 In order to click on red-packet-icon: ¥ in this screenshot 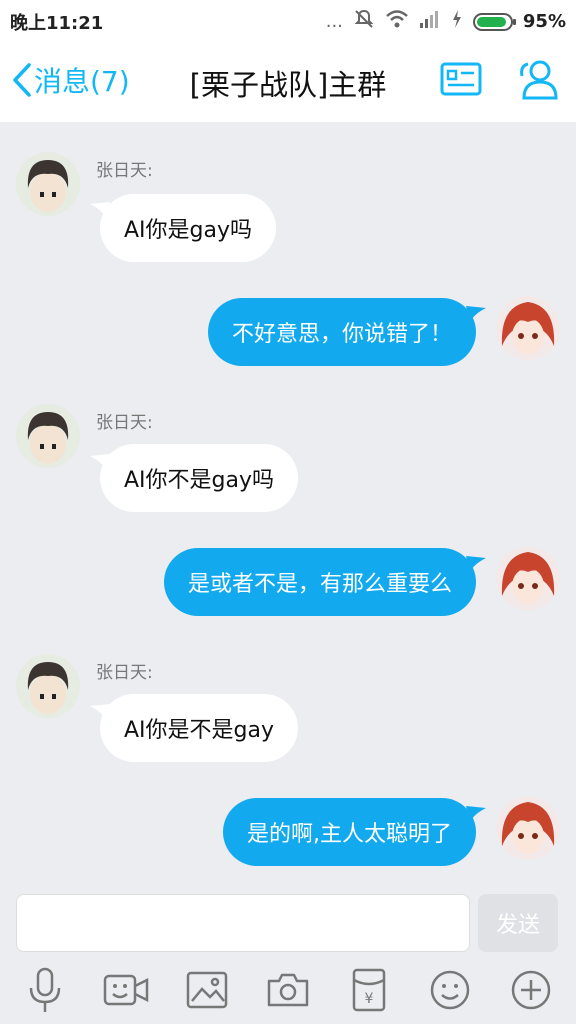, I will do `click(369, 990)`.